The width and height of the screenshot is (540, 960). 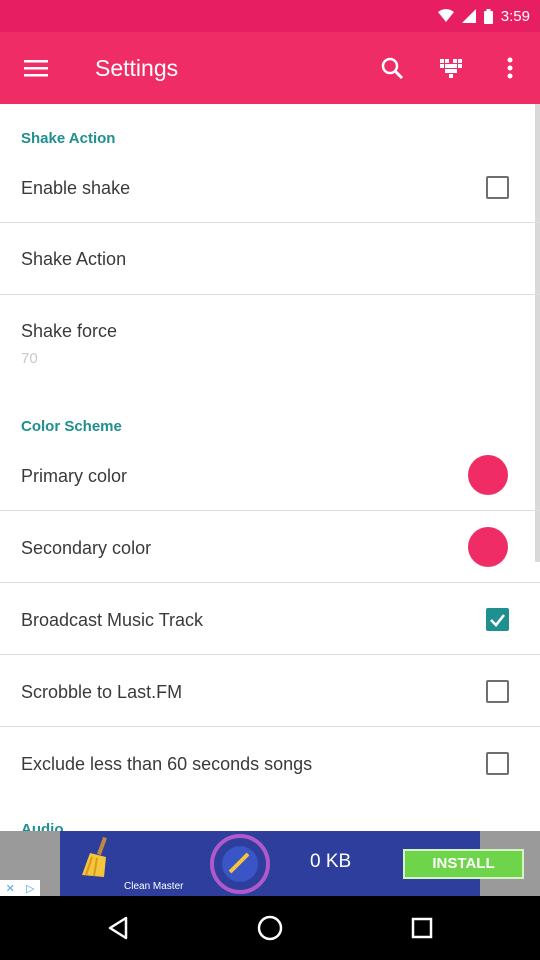 I want to click on signal-icon, so click(x=468, y=16).